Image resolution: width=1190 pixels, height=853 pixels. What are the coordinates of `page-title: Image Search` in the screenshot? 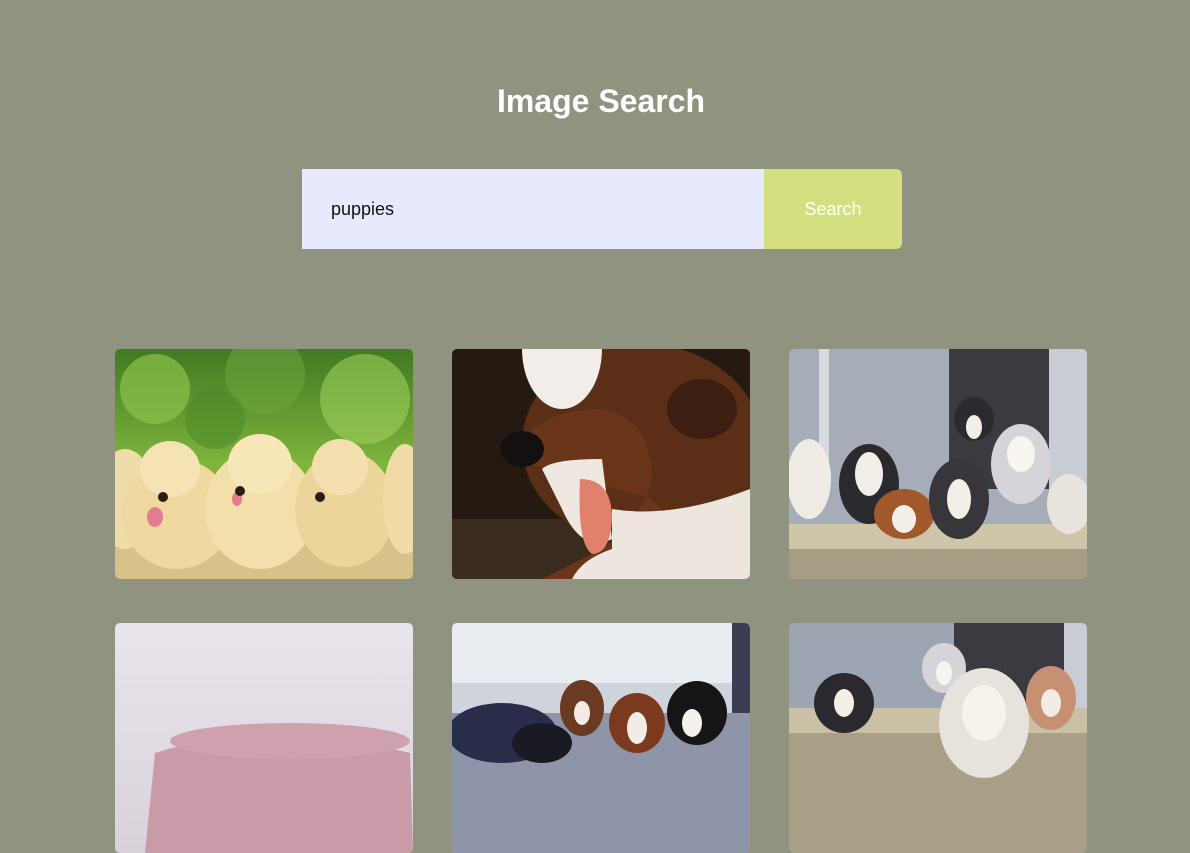 It's located at (601, 101).